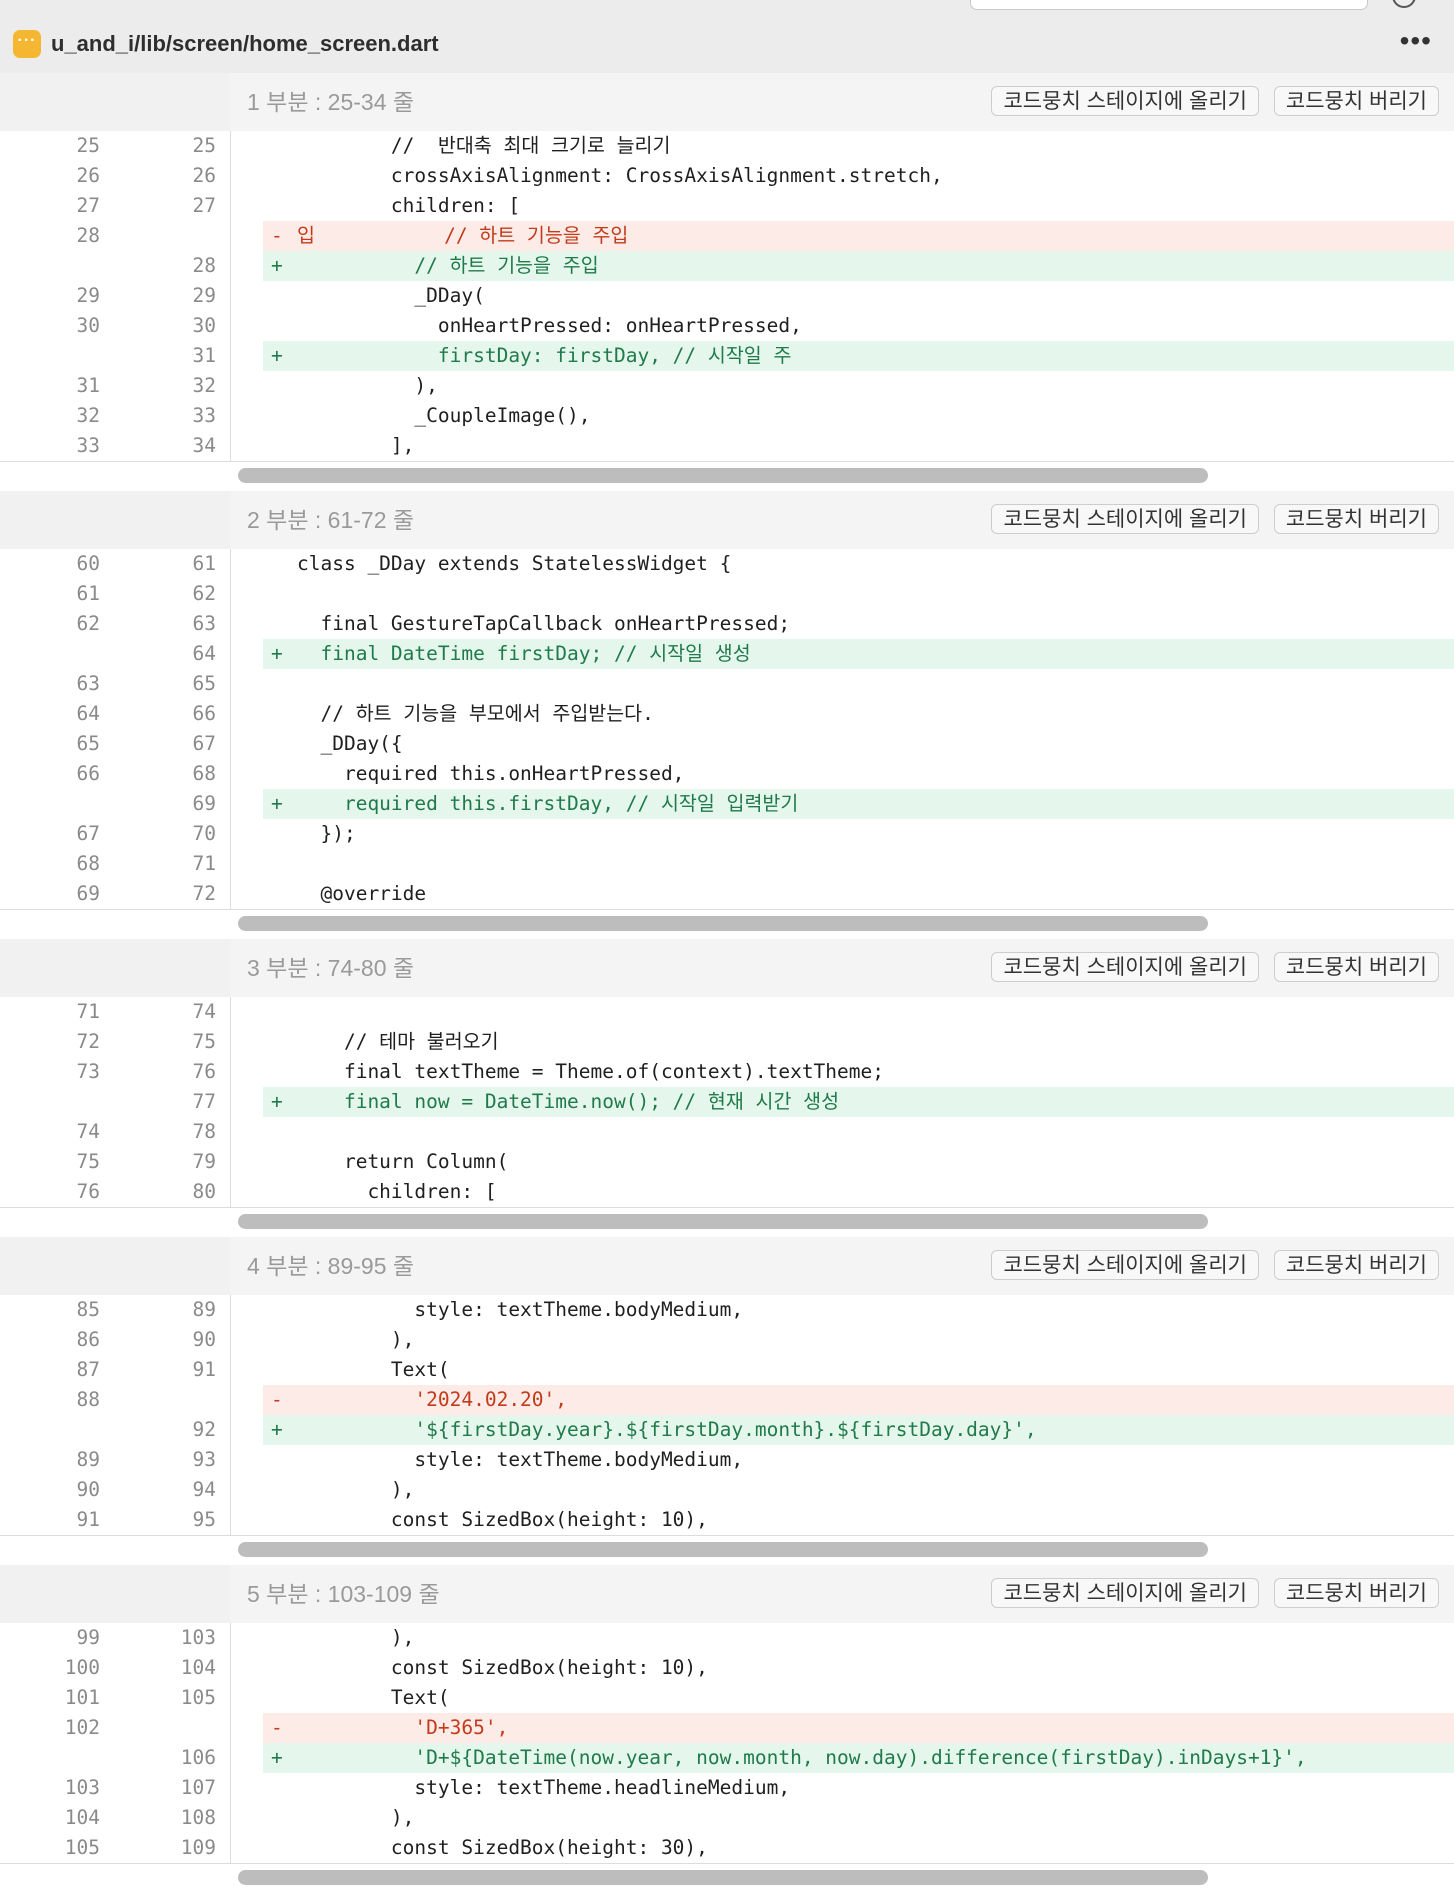 The image size is (1454, 1896). I want to click on code-cell: style: textTheme.headlineMedium,, so click(858, 1788).